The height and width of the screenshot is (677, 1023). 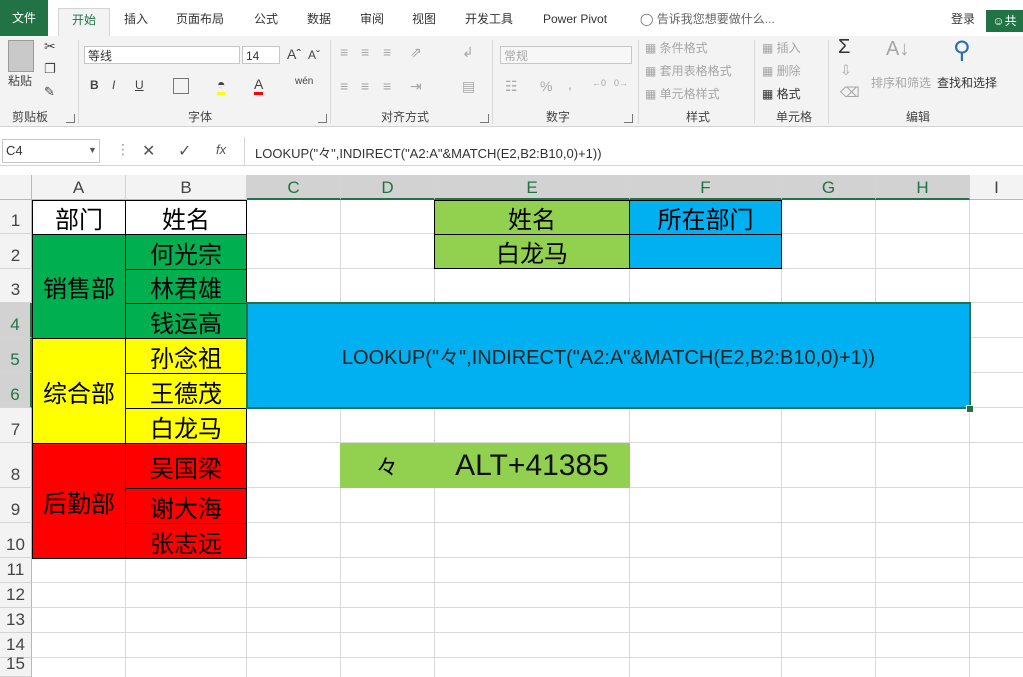 What do you see at coordinates (186, 217) in the screenshot?
I see `cell-b1: 姓名` at bounding box center [186, 217].